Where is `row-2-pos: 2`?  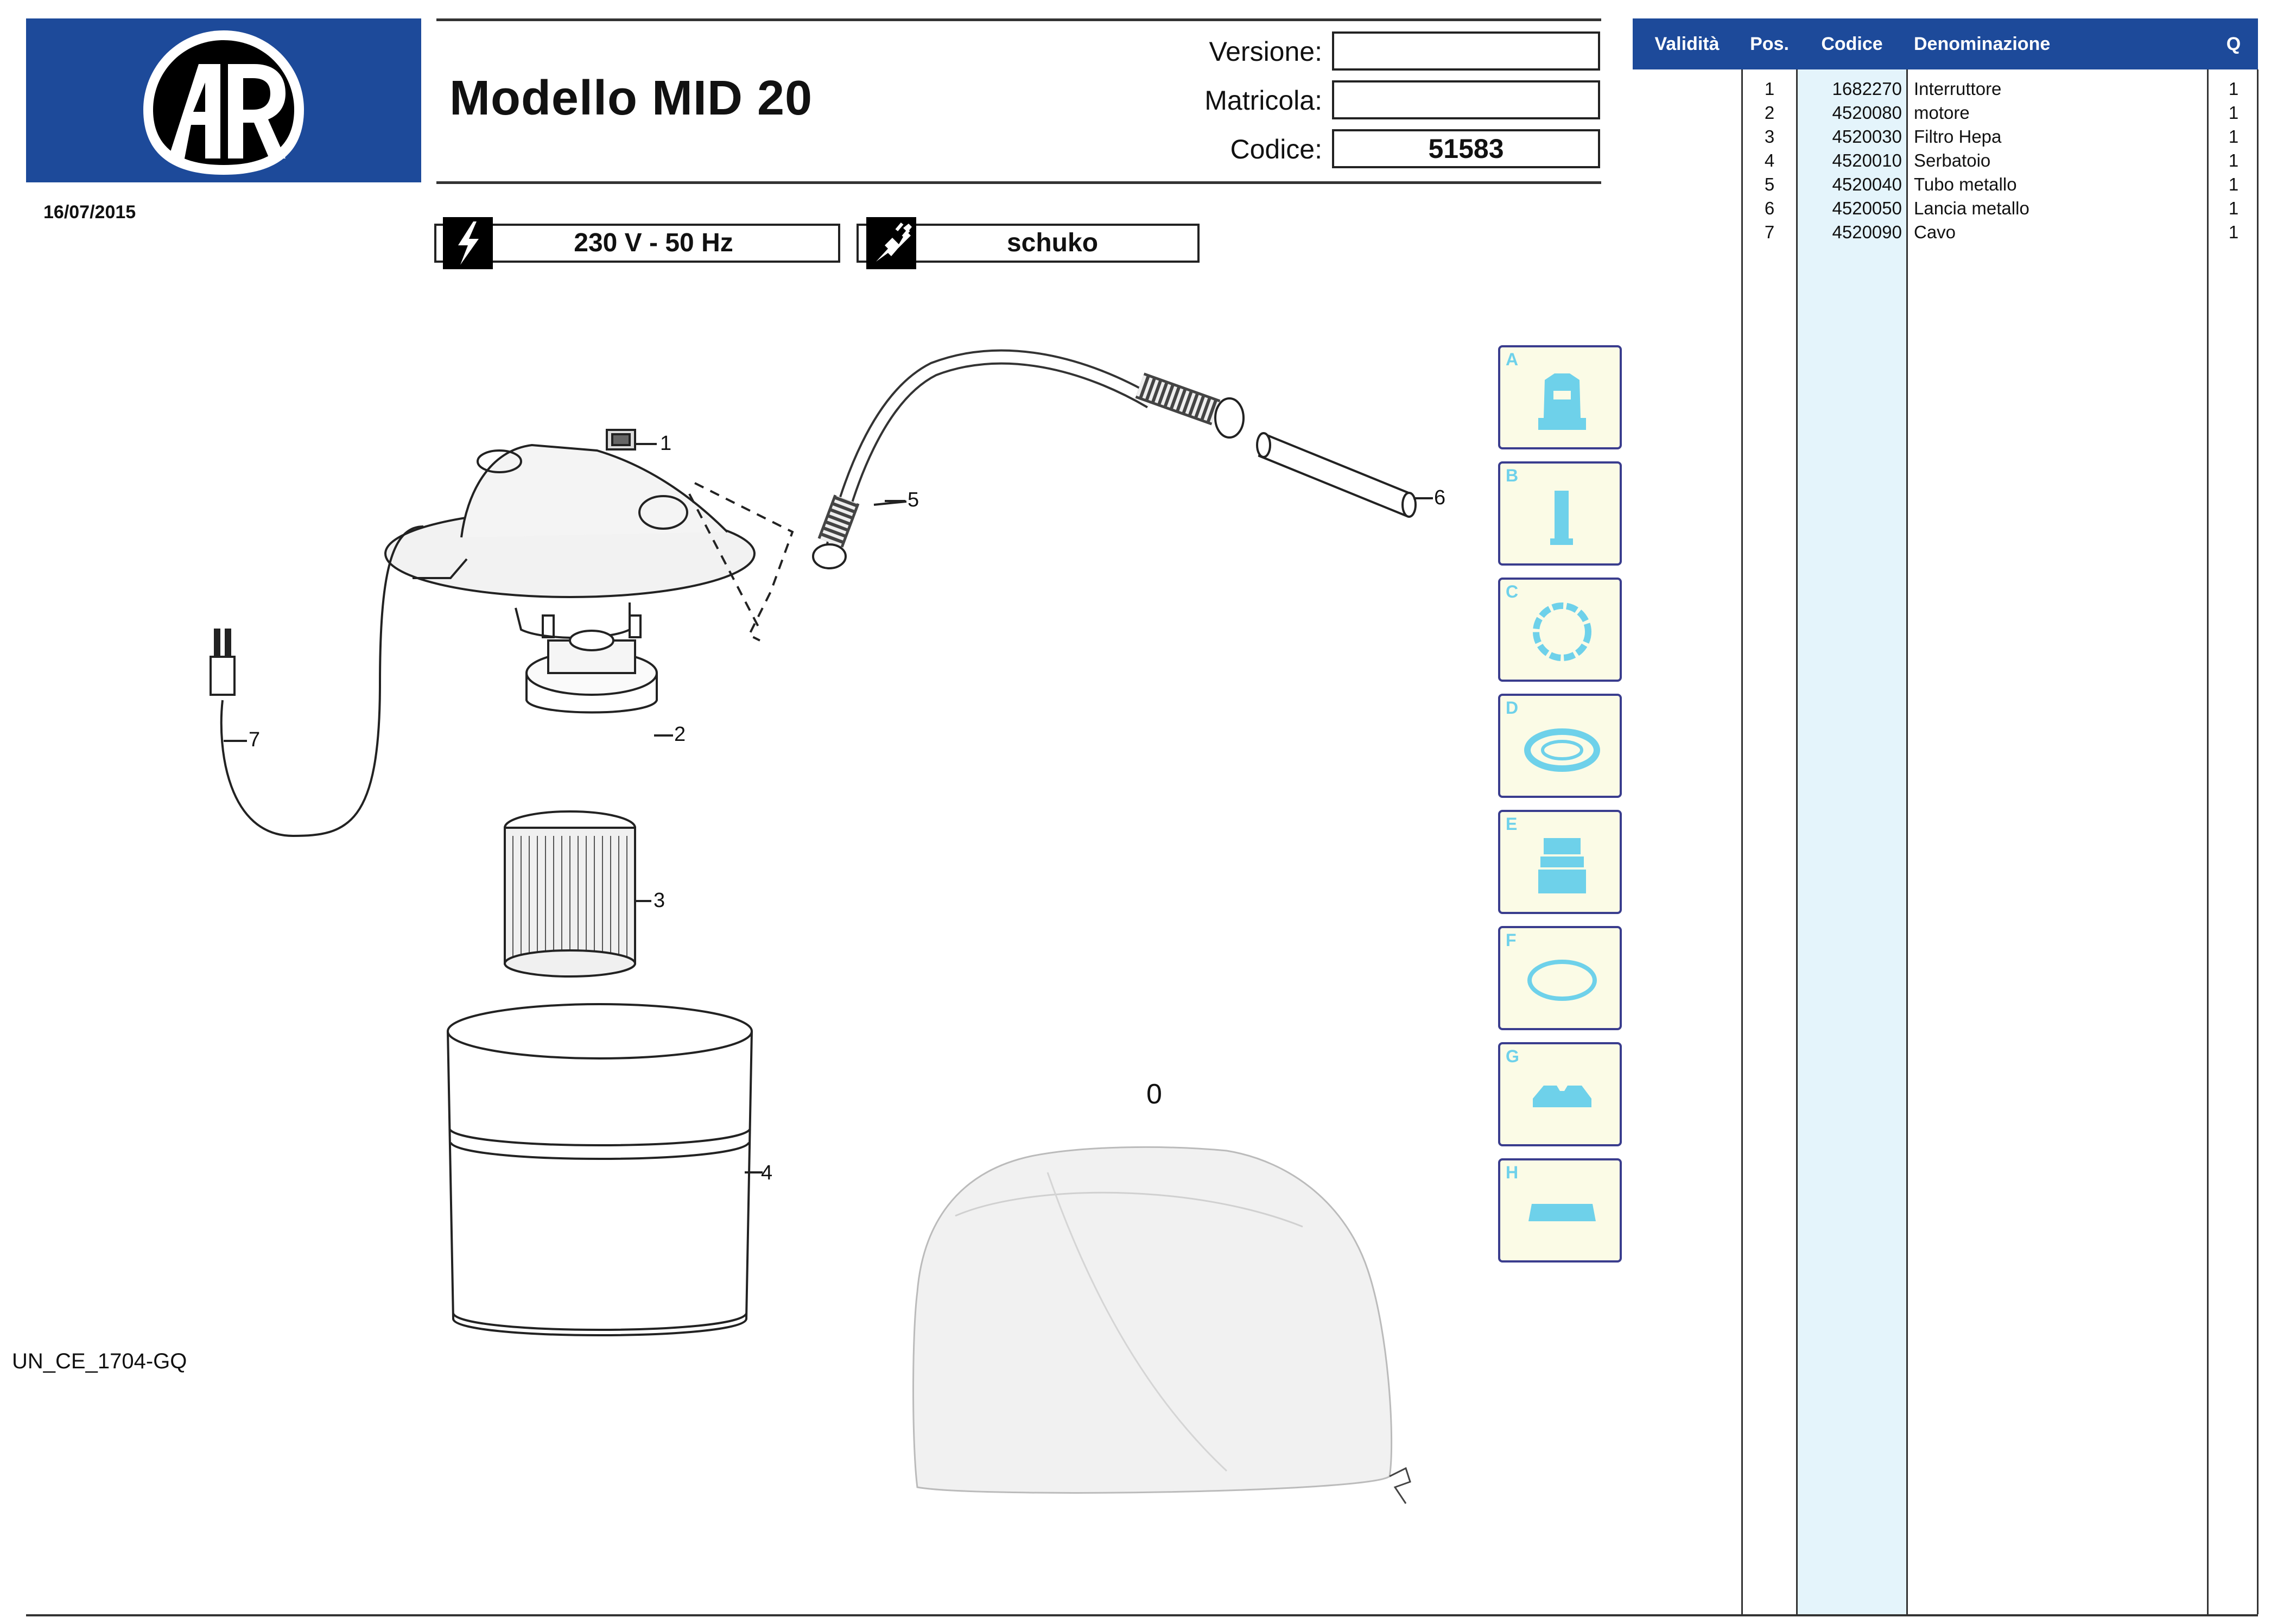 row-2-pos: 2 is located at coordinates (1769, 113).